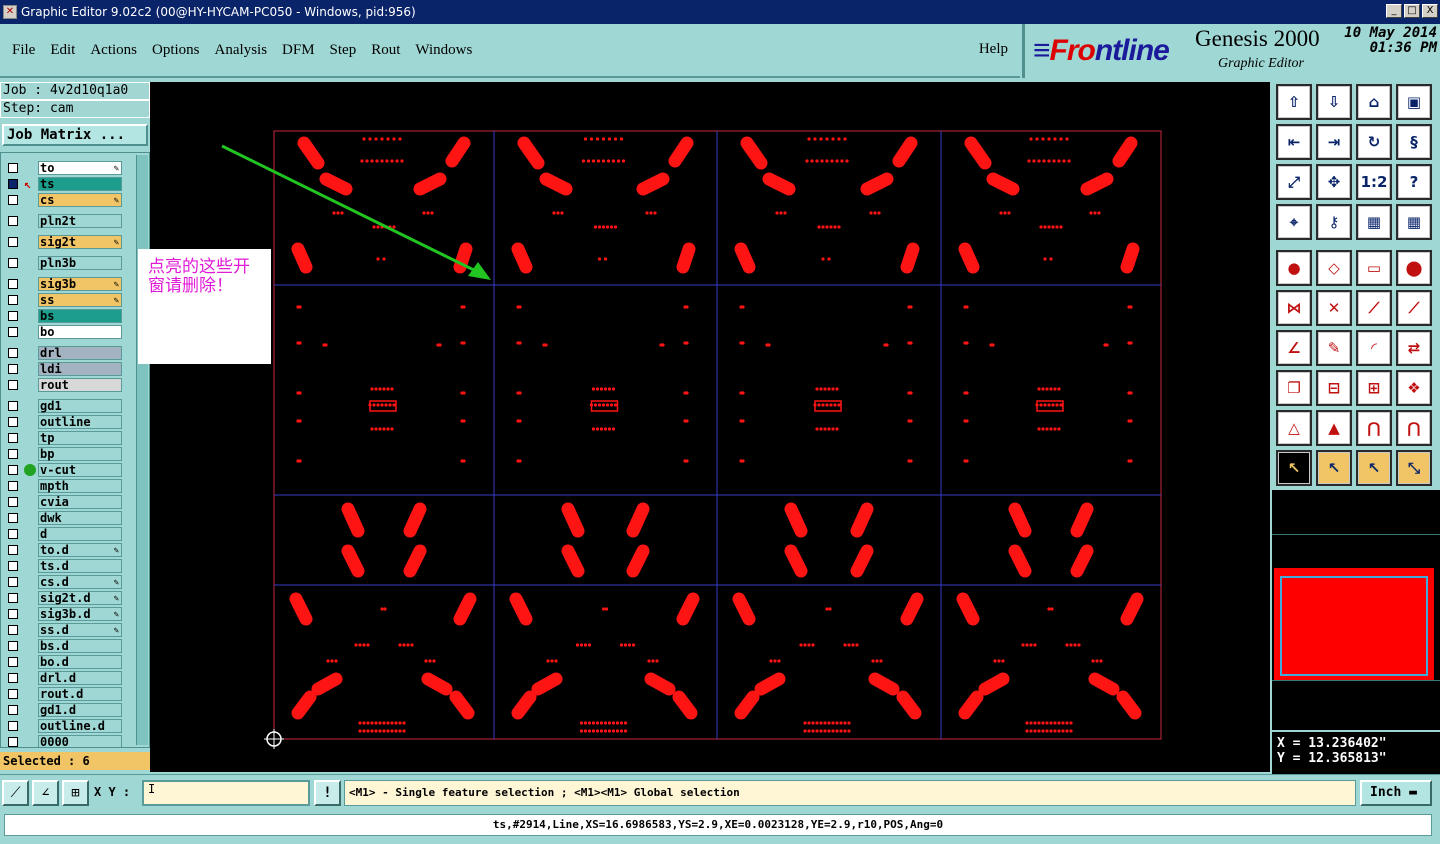 This screenshot has height=844, width=1440. Describe the element at coordinates (80, 566) in the screenshot. I see `layer-name: ts.d` at that location.